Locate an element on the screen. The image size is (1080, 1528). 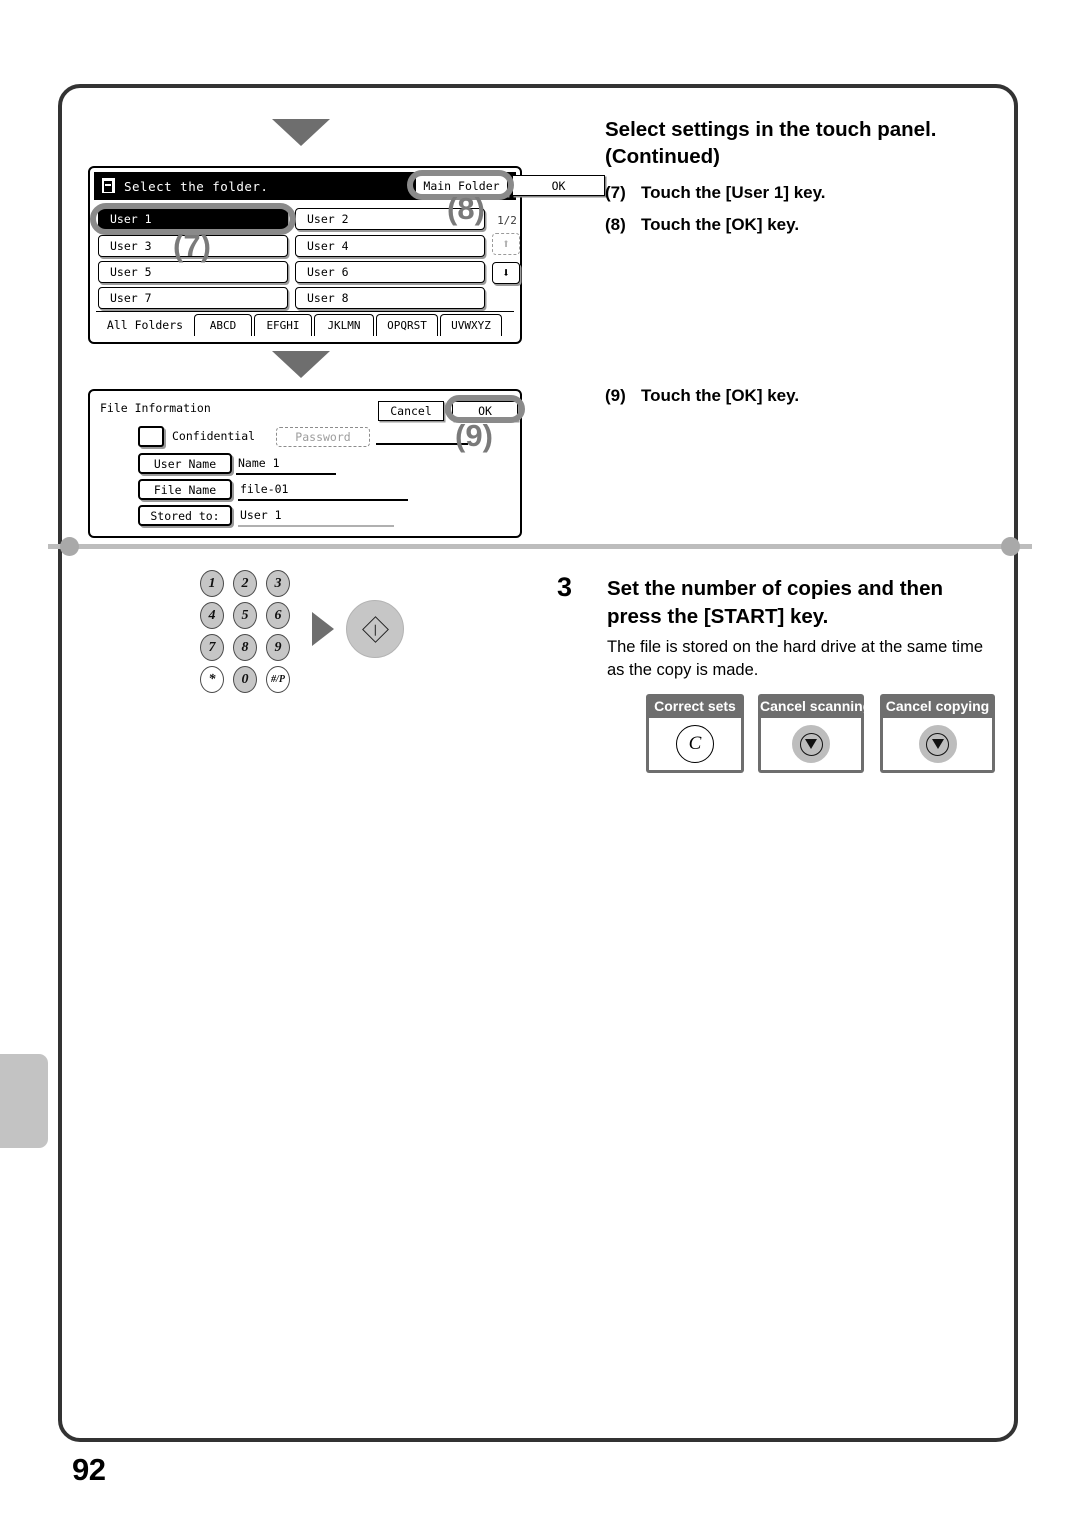
clear-key-icon: C is located at coordinates (695, 744).